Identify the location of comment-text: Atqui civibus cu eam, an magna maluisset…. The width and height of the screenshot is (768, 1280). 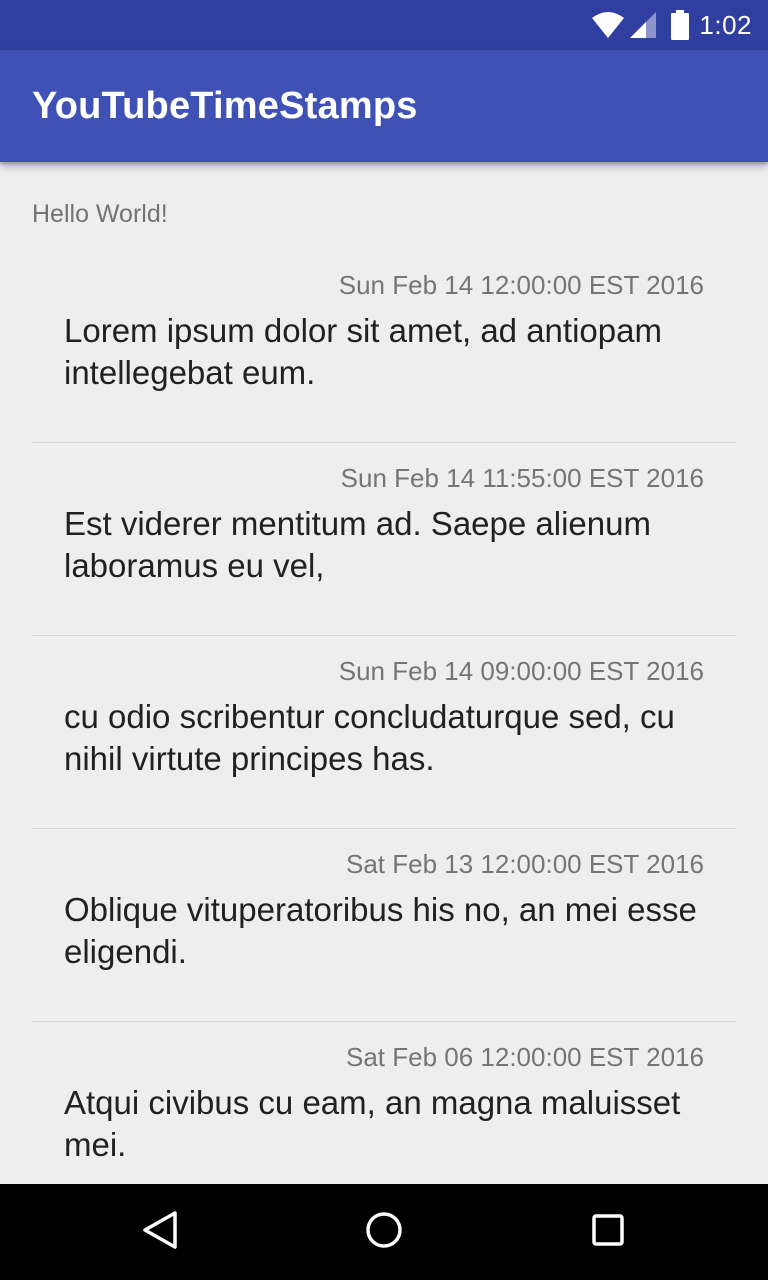
(372, 1123).